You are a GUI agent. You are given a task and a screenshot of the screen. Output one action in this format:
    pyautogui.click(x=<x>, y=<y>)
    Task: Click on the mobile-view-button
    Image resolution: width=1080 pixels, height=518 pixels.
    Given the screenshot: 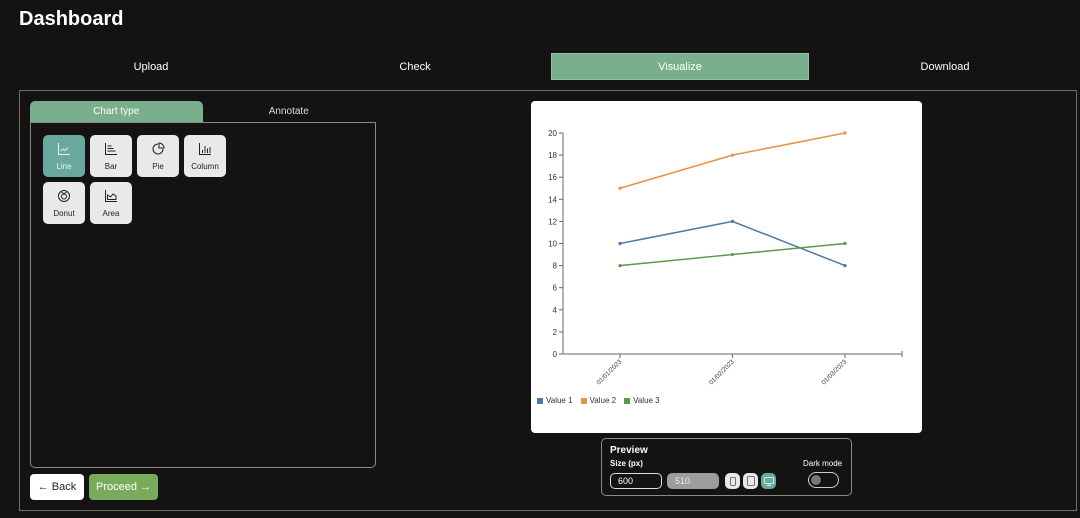 What is the action you would take?
    pyautogui.click(x=732, y=481)
    